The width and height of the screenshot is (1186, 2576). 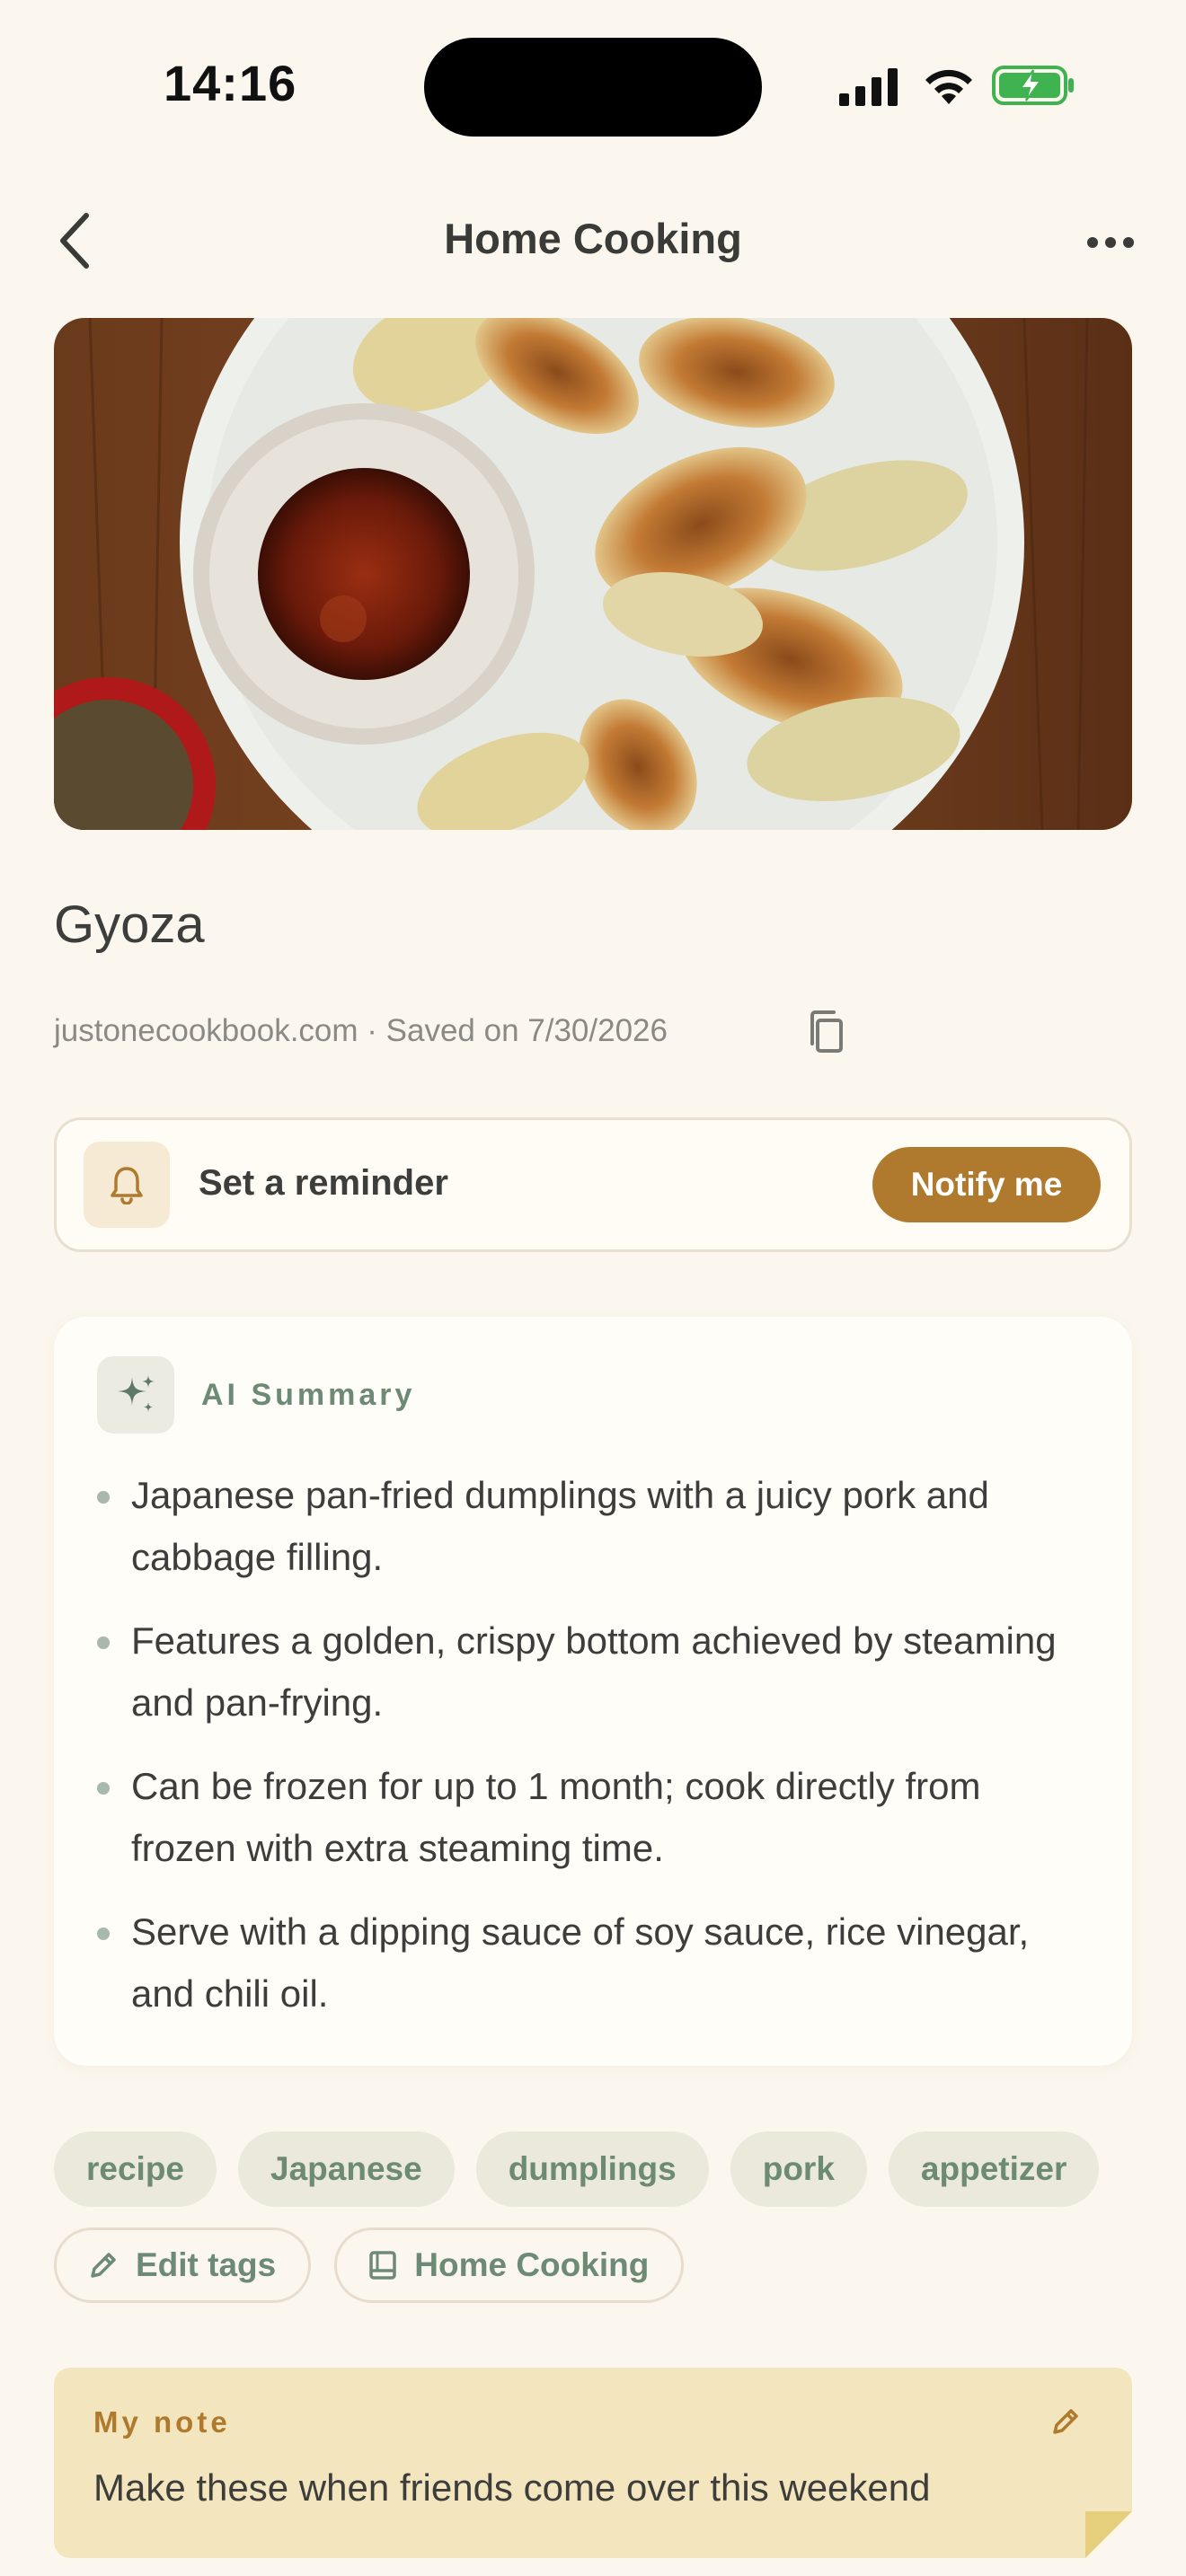 I want to click on sparkle-icon, so click(x=136, y=1393).